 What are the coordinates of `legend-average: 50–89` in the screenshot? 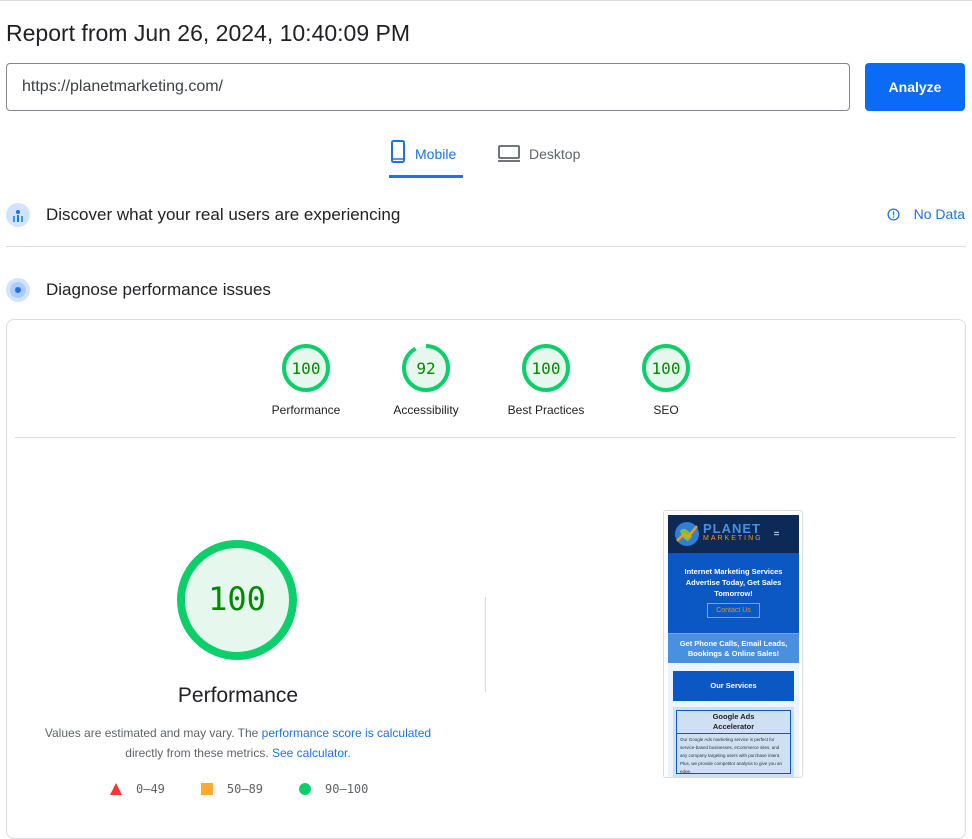 It's located at (232, 789).